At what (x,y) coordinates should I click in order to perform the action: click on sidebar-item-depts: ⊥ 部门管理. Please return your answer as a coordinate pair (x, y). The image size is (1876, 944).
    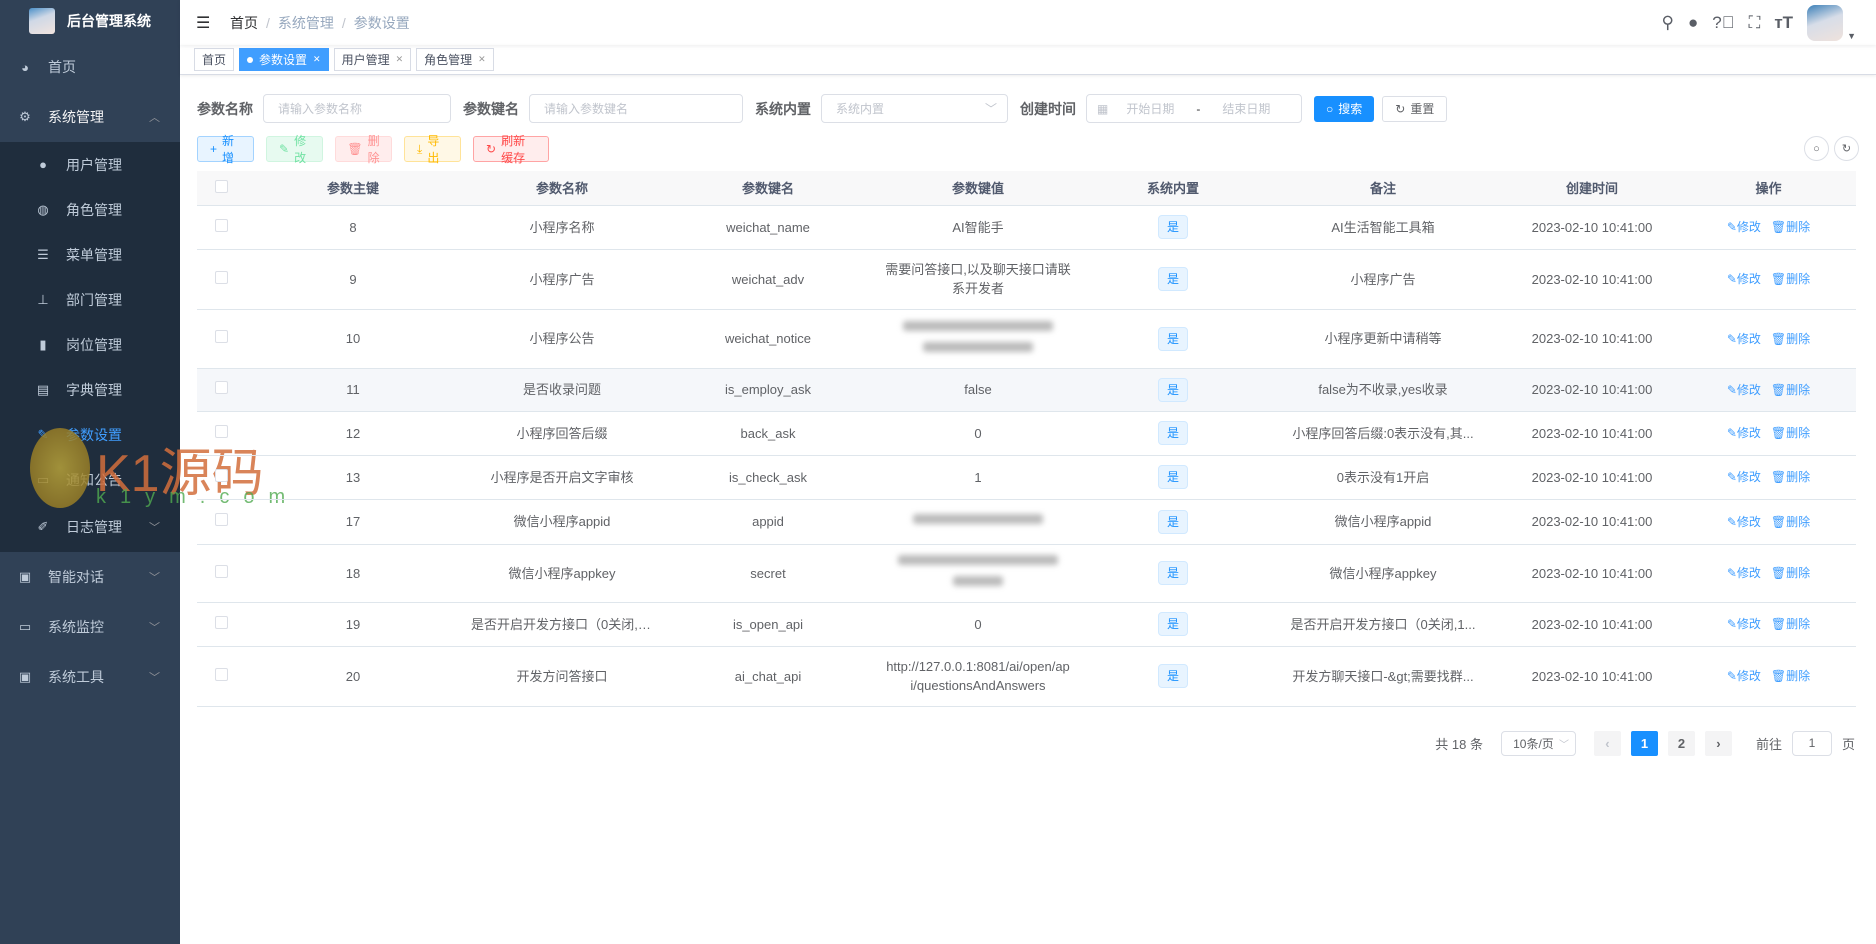
    Looking at the image, I should click on (90, 299).